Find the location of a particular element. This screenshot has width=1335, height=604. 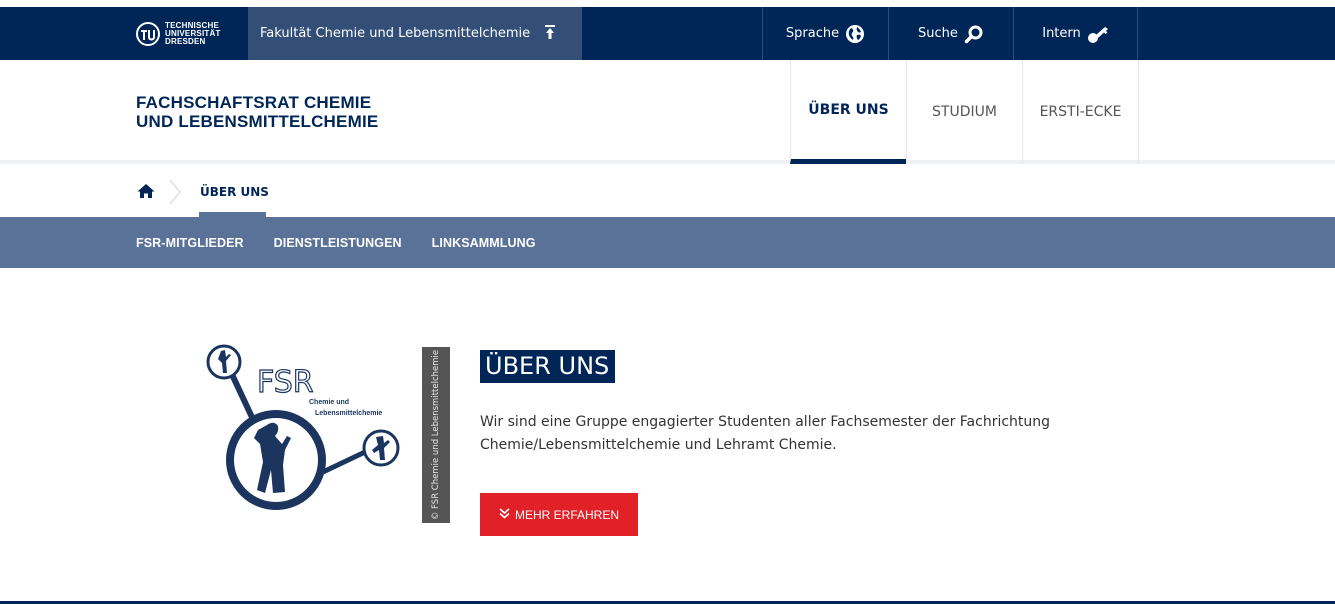

arrow-up-icon is located at coordinates (550, 34).